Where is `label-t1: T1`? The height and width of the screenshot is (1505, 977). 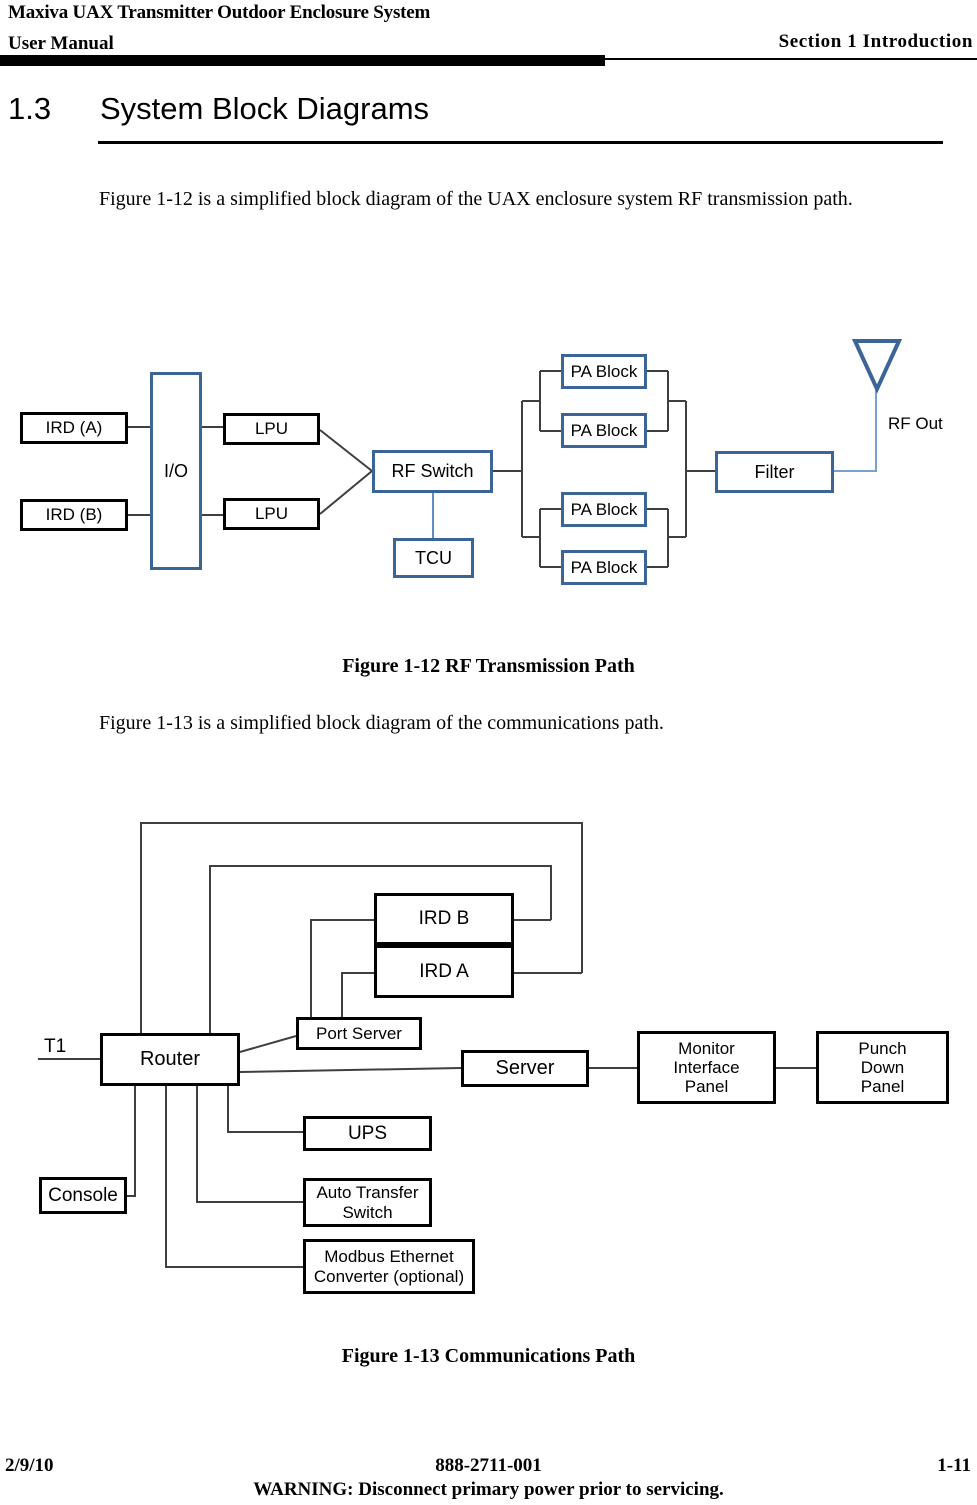
label-t1: T1 is located at coordinates (55, 1046).